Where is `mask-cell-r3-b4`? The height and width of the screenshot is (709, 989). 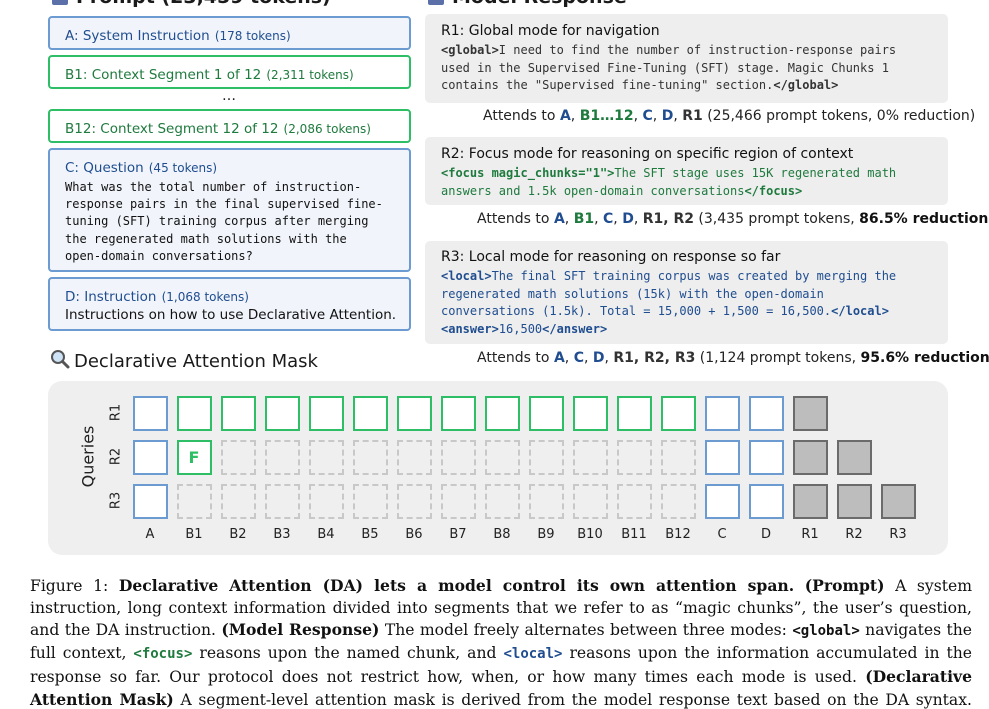 mask-cell-r3-b4 is located at coordinates (326, 501).